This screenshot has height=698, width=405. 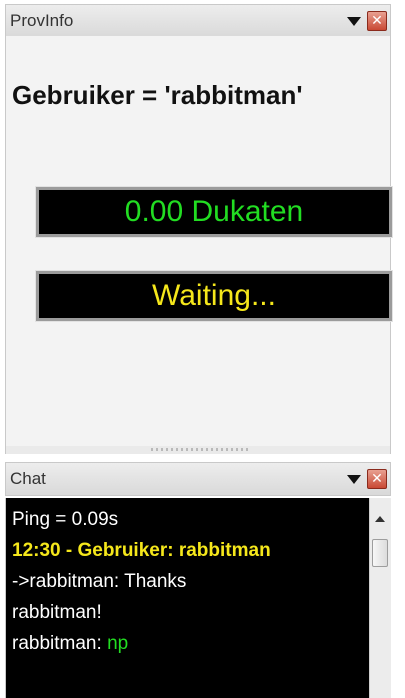 What do you see at coordinates (198, 479) in the screenshot?
I see `chat-titlebar: Chat ✕` at bounding box center [198, 479].